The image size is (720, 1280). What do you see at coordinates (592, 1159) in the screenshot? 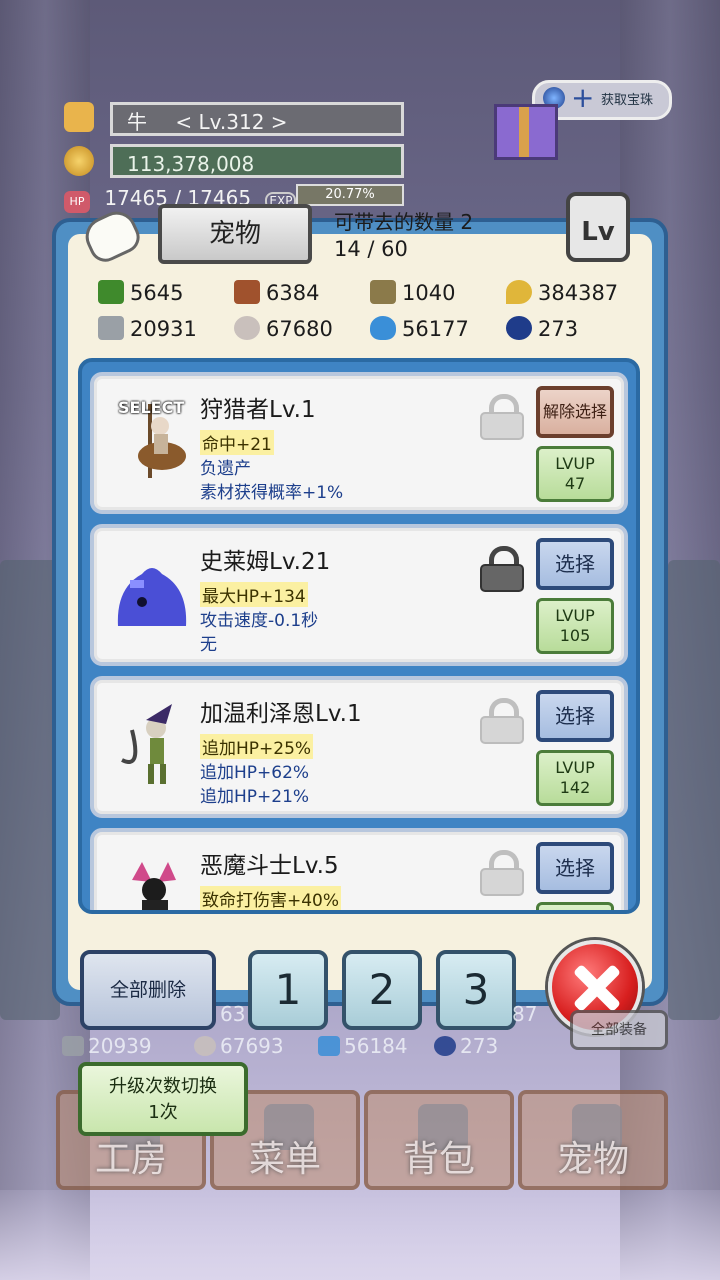
I see `nav-label: 宠物` at bounding box center [592, 1159].